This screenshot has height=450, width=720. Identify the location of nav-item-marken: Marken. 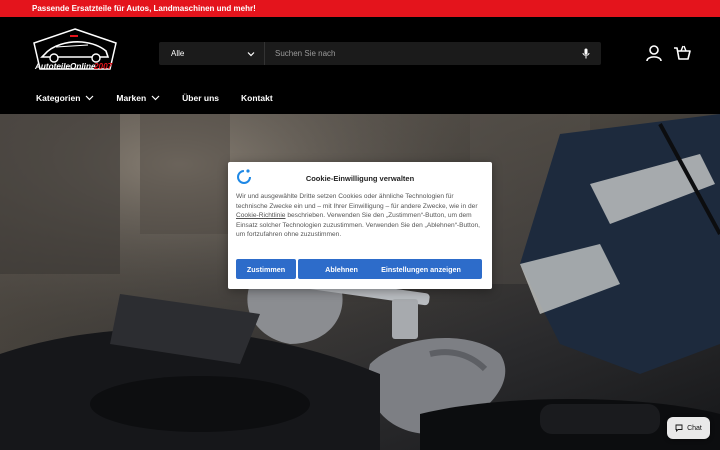
(138, 98).